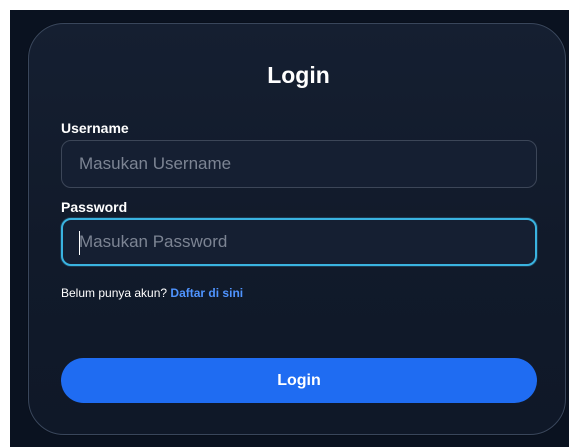 This screenshot has height=447, width=569. I want to click on password-input, so click(299, 242).